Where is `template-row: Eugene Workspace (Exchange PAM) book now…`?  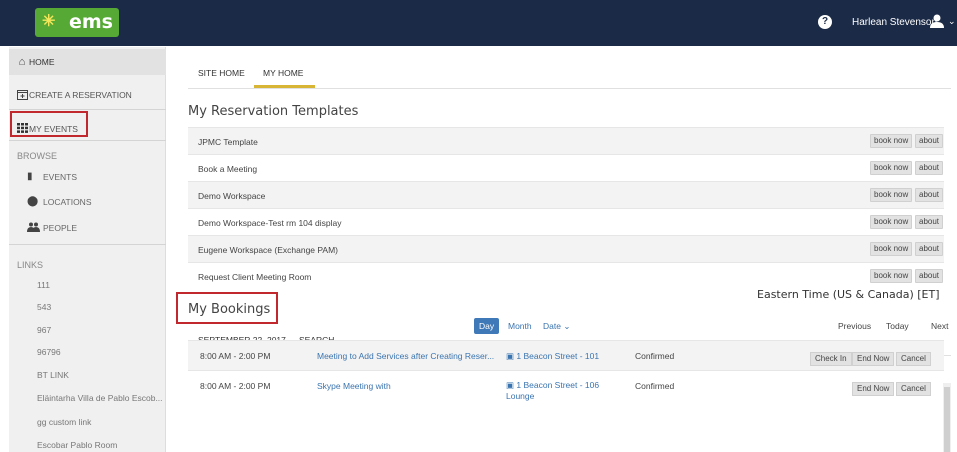 template-row: Eugene Workspace (Exchange PAM) book now… is located at coordinates (566, 248).